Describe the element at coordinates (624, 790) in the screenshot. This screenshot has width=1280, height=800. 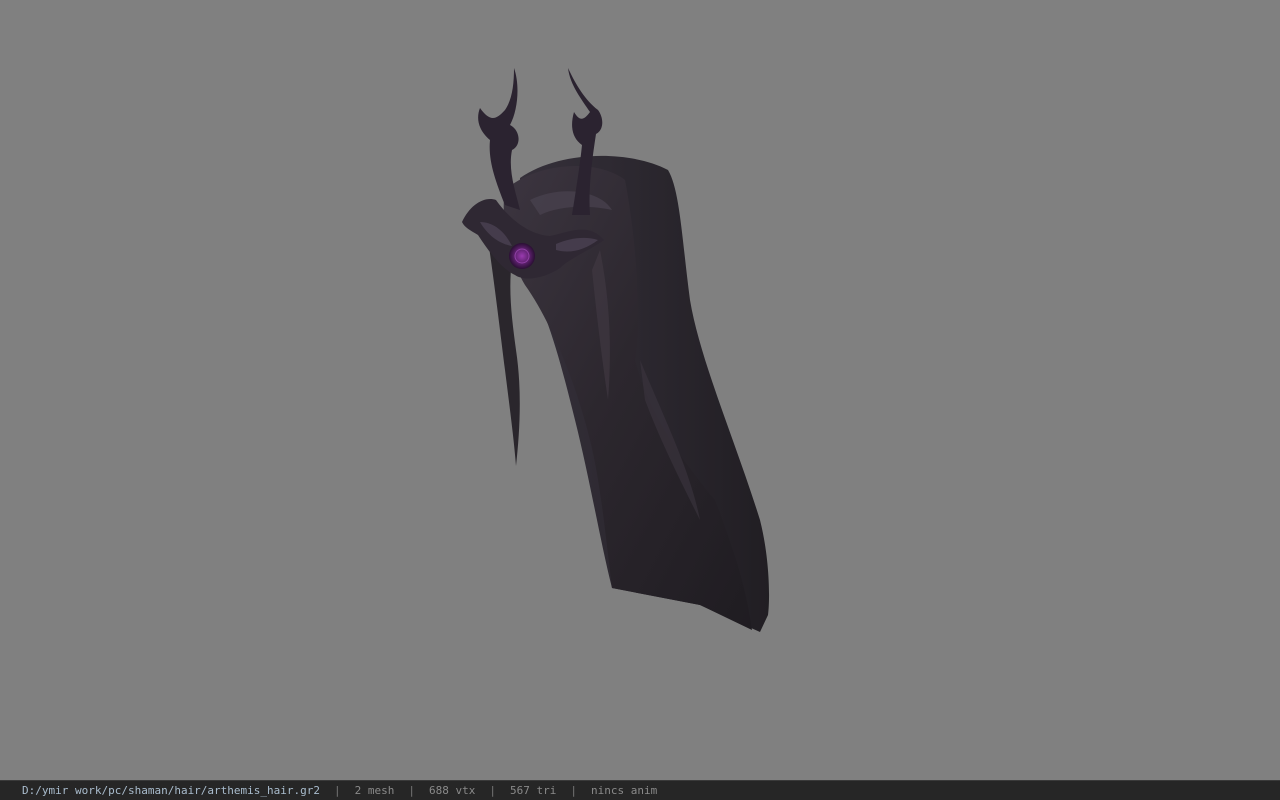
I see `animation-status-text: nincs anim` at that location.